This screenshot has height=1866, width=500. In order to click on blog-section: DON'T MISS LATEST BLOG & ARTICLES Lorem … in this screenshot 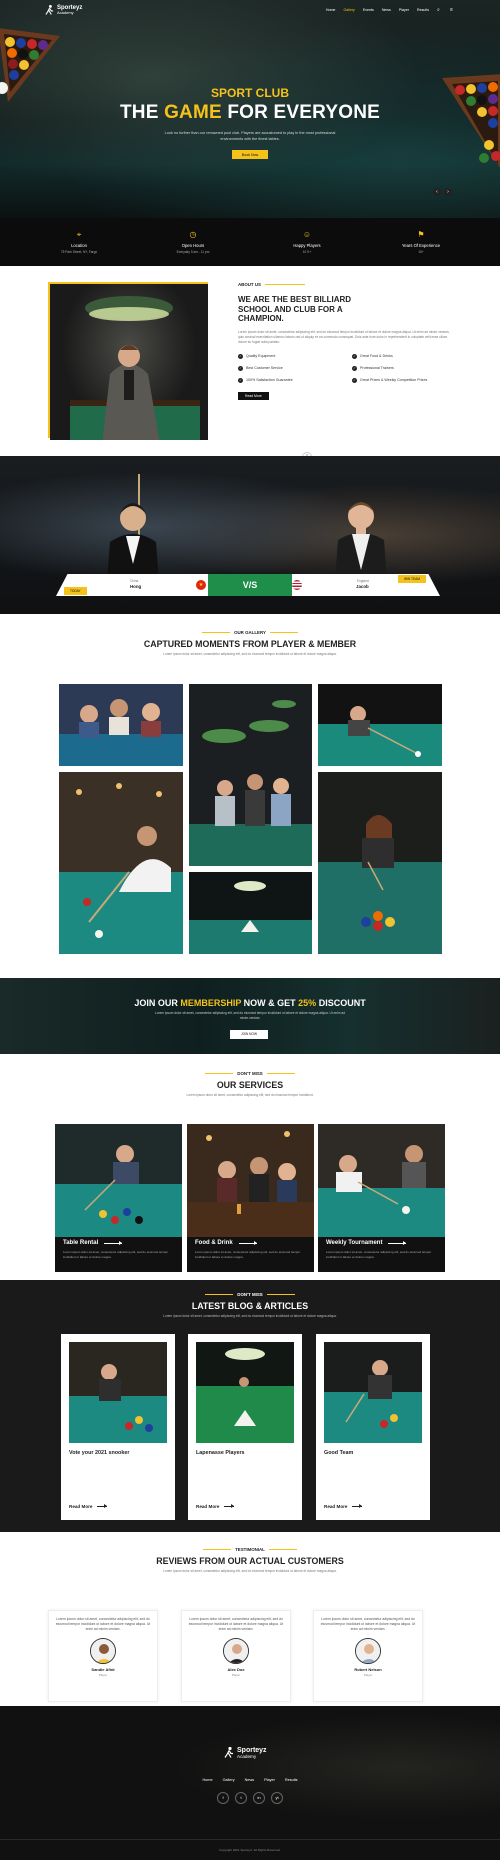, I will do `click(250, 1406)`.